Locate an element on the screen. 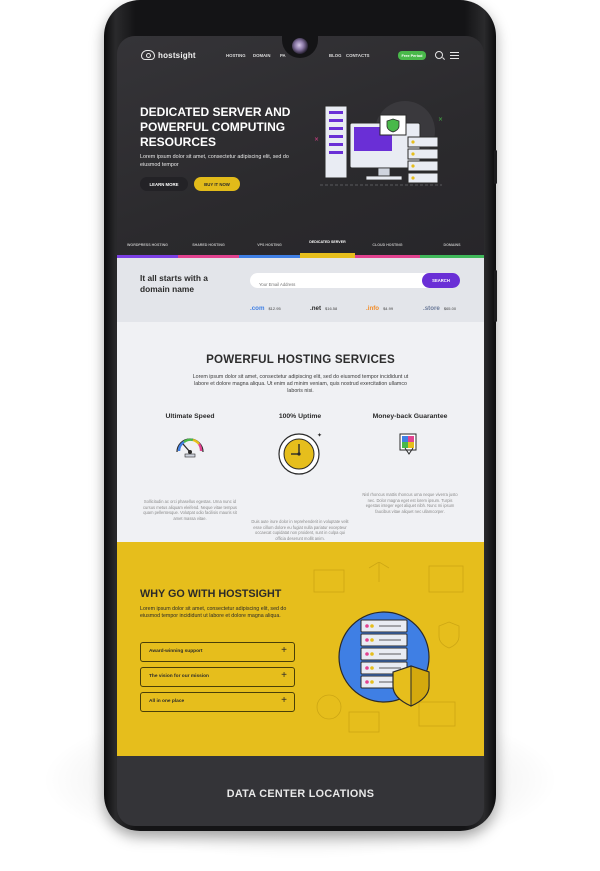  logo-text: hostsight is located at coordinates (177, 55).